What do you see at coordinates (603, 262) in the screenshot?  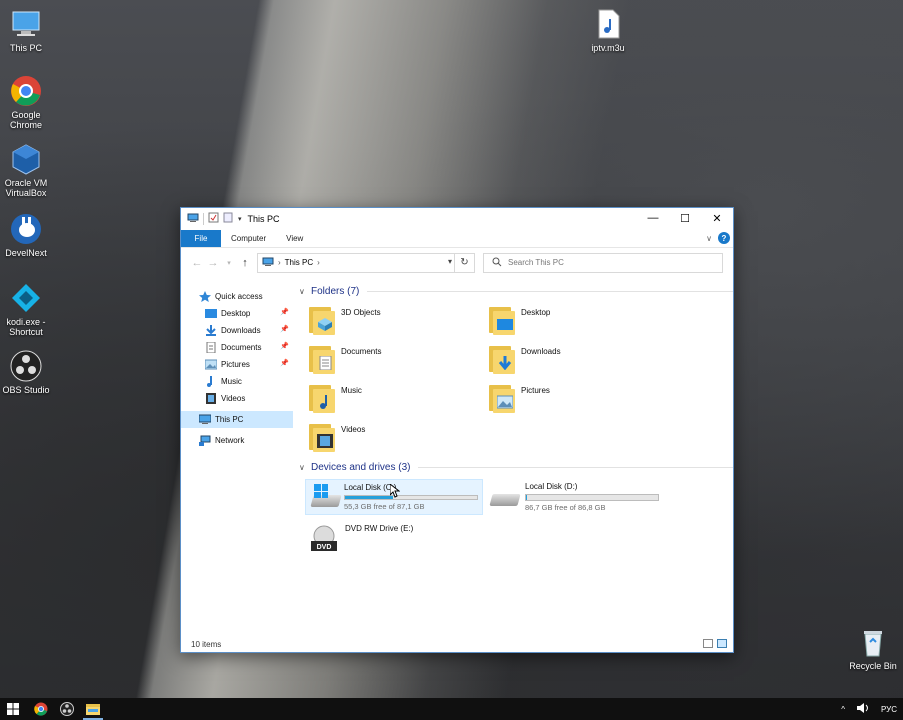 I see `search-box: Search This PC` at bounding box center [603, 262].